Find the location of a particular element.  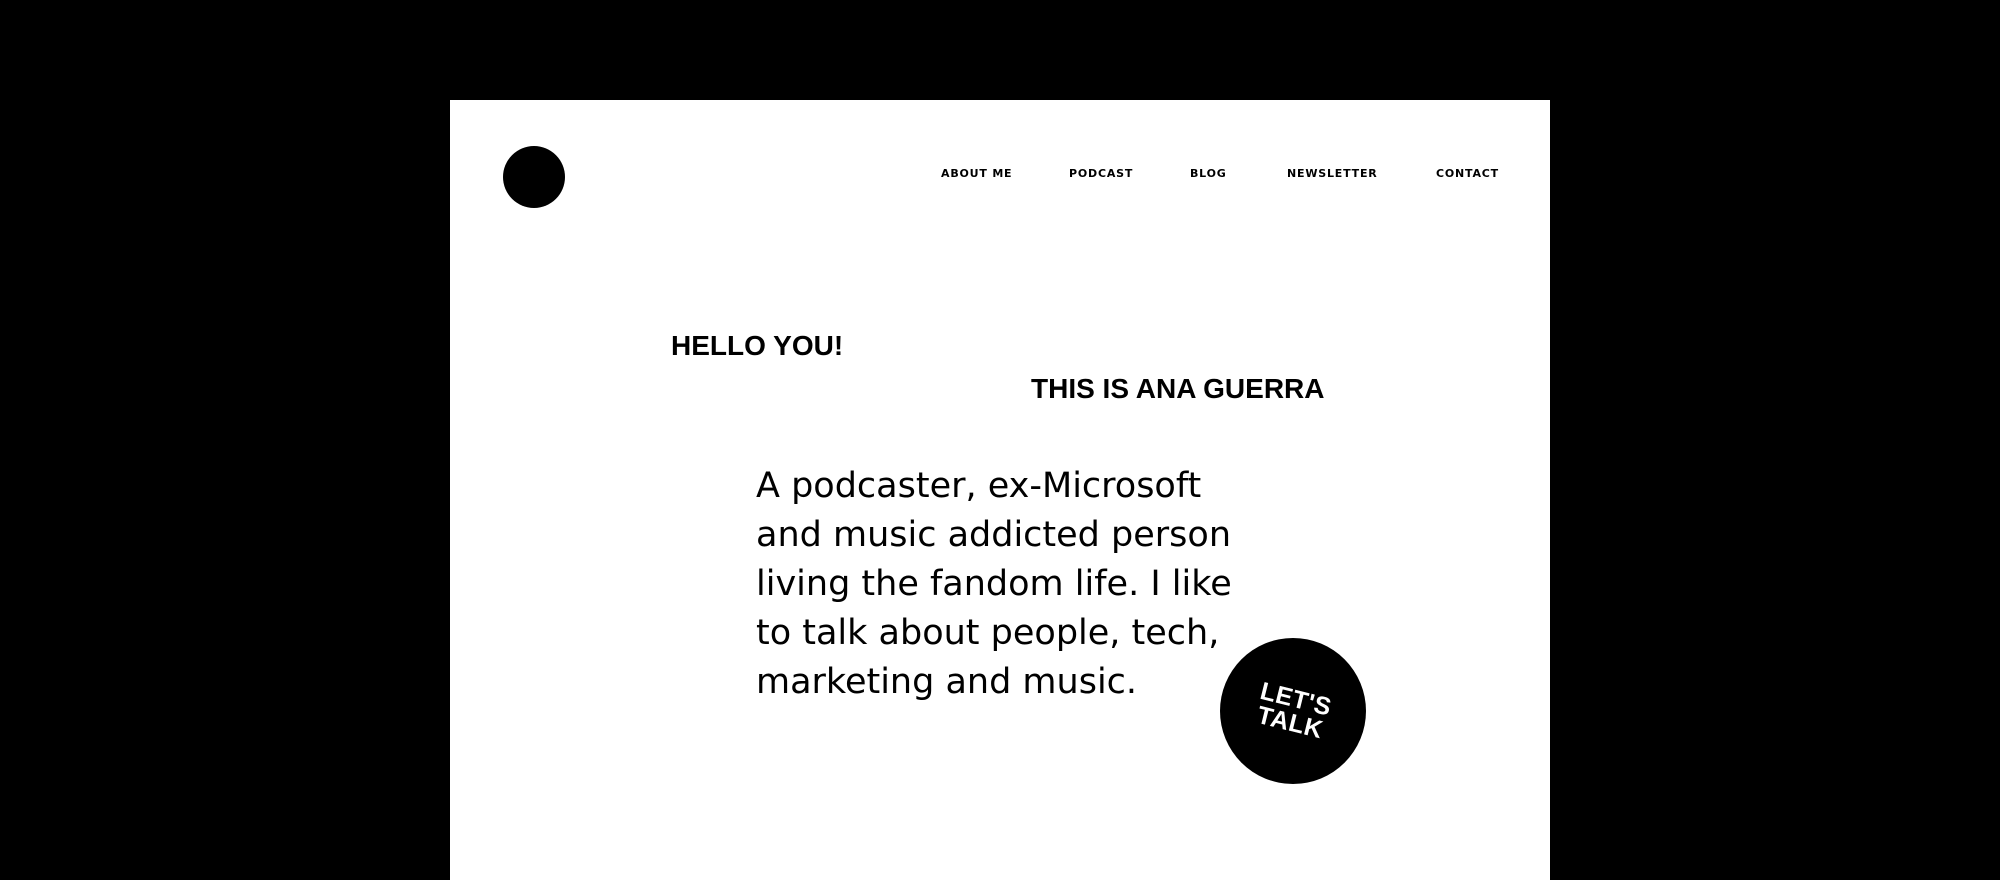

greeting-heading: HELLO YOU! is located at coordinates (757, 345).